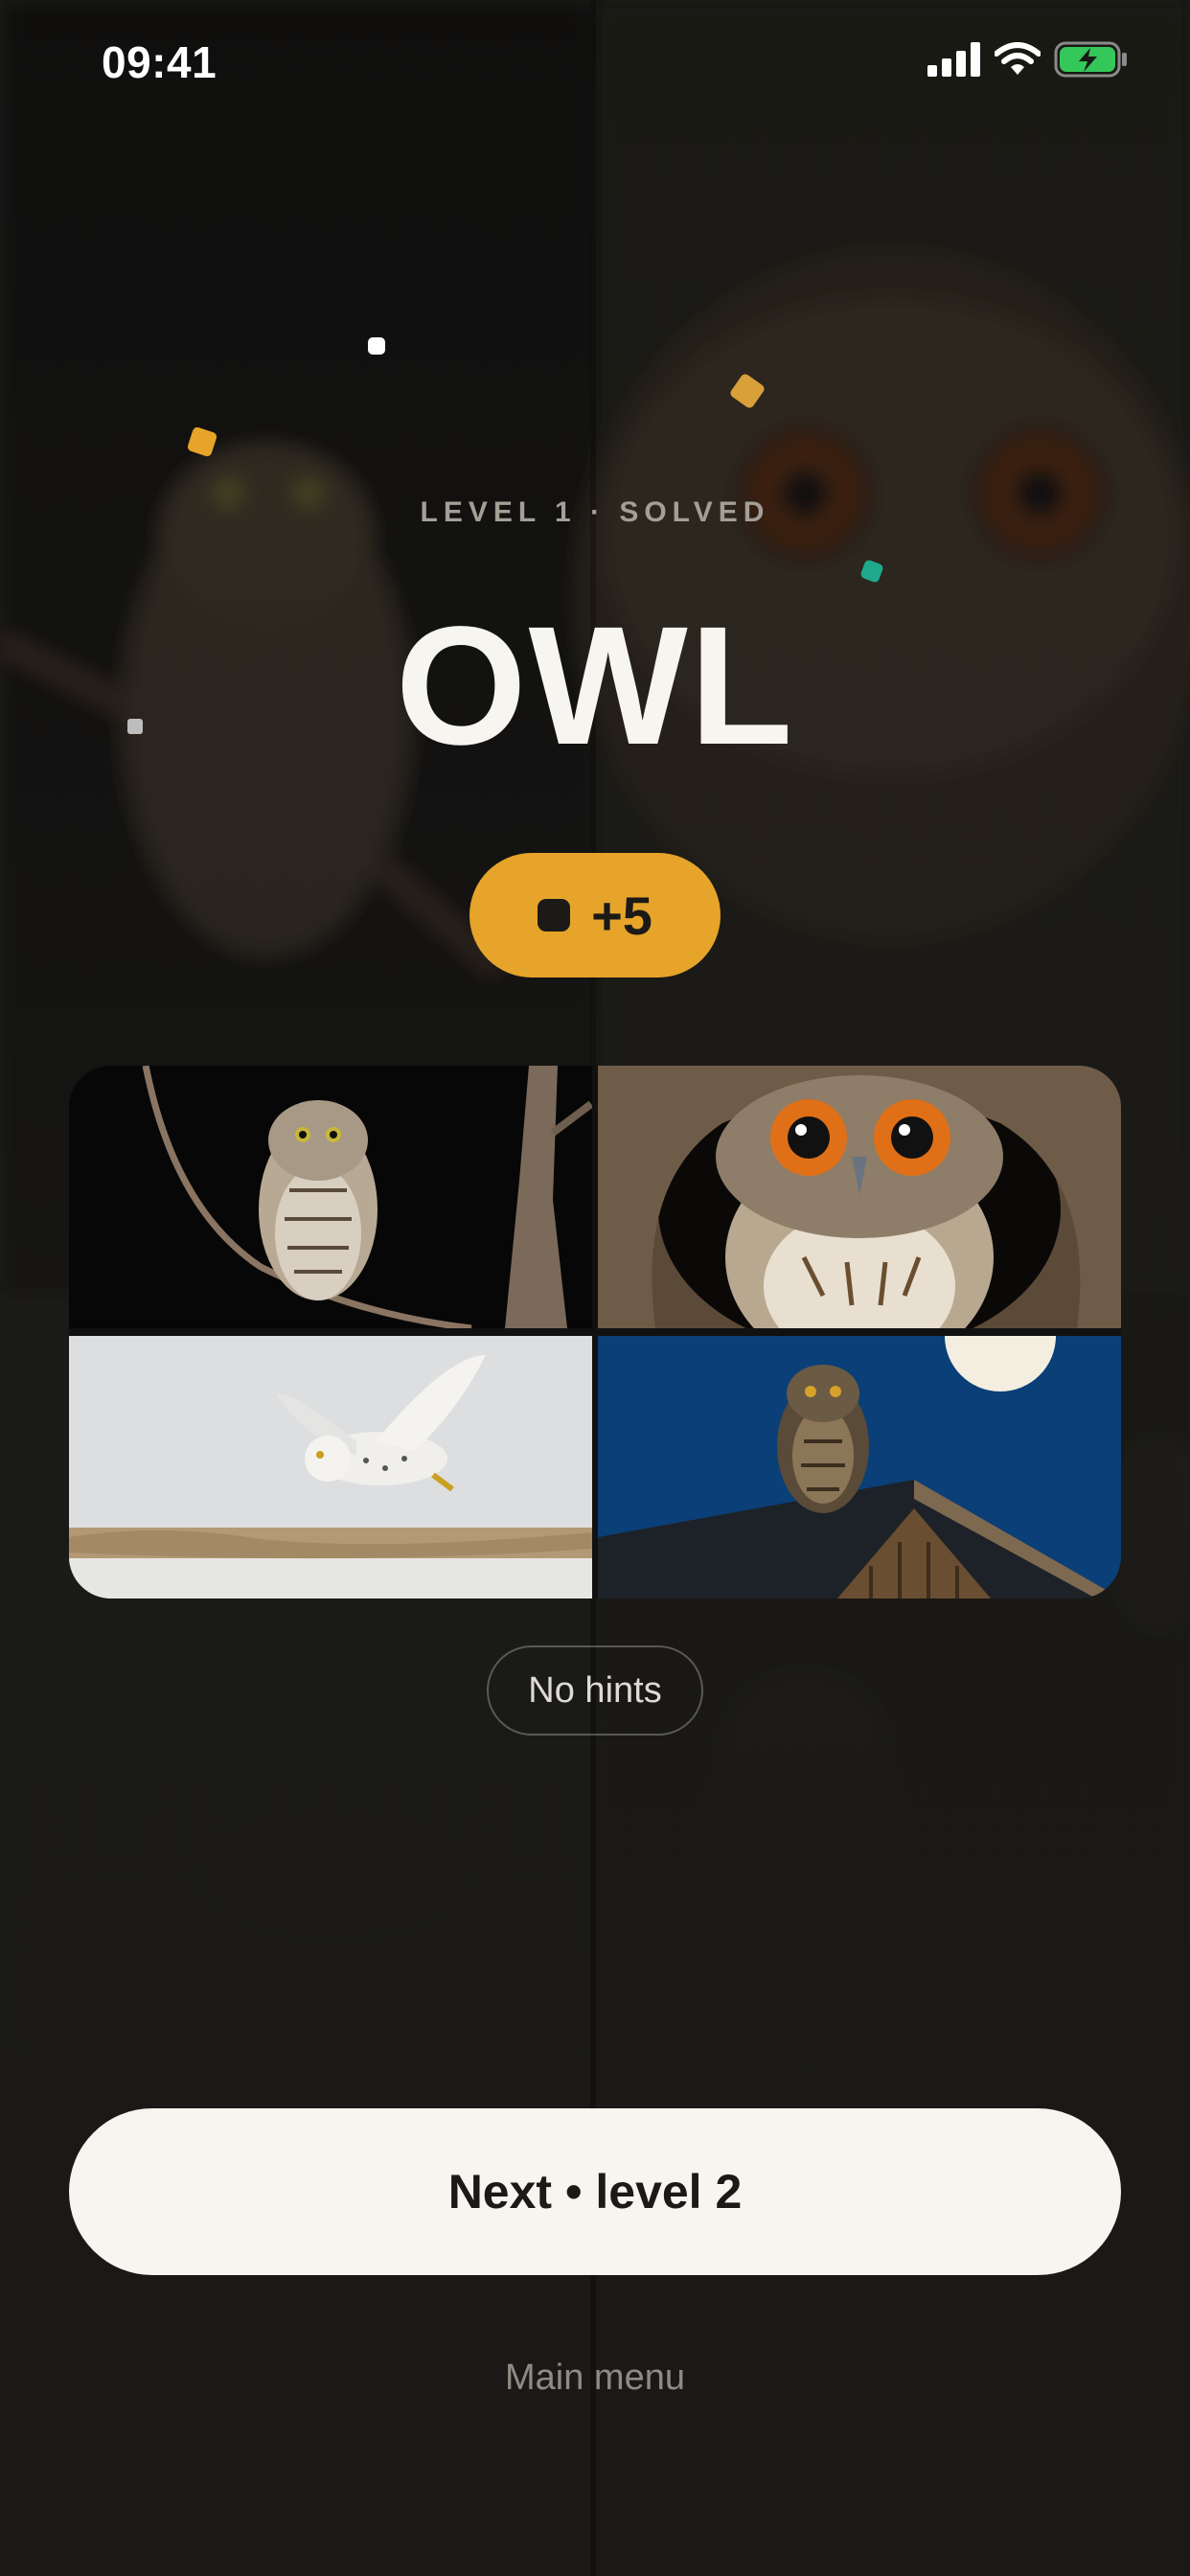 The height and width of the screenshot is (2576, 1190). What do you see at coordinates (1092, 61) in the screenshot?
I see `battery-charging-icon` at bounding box center [1092, 61].